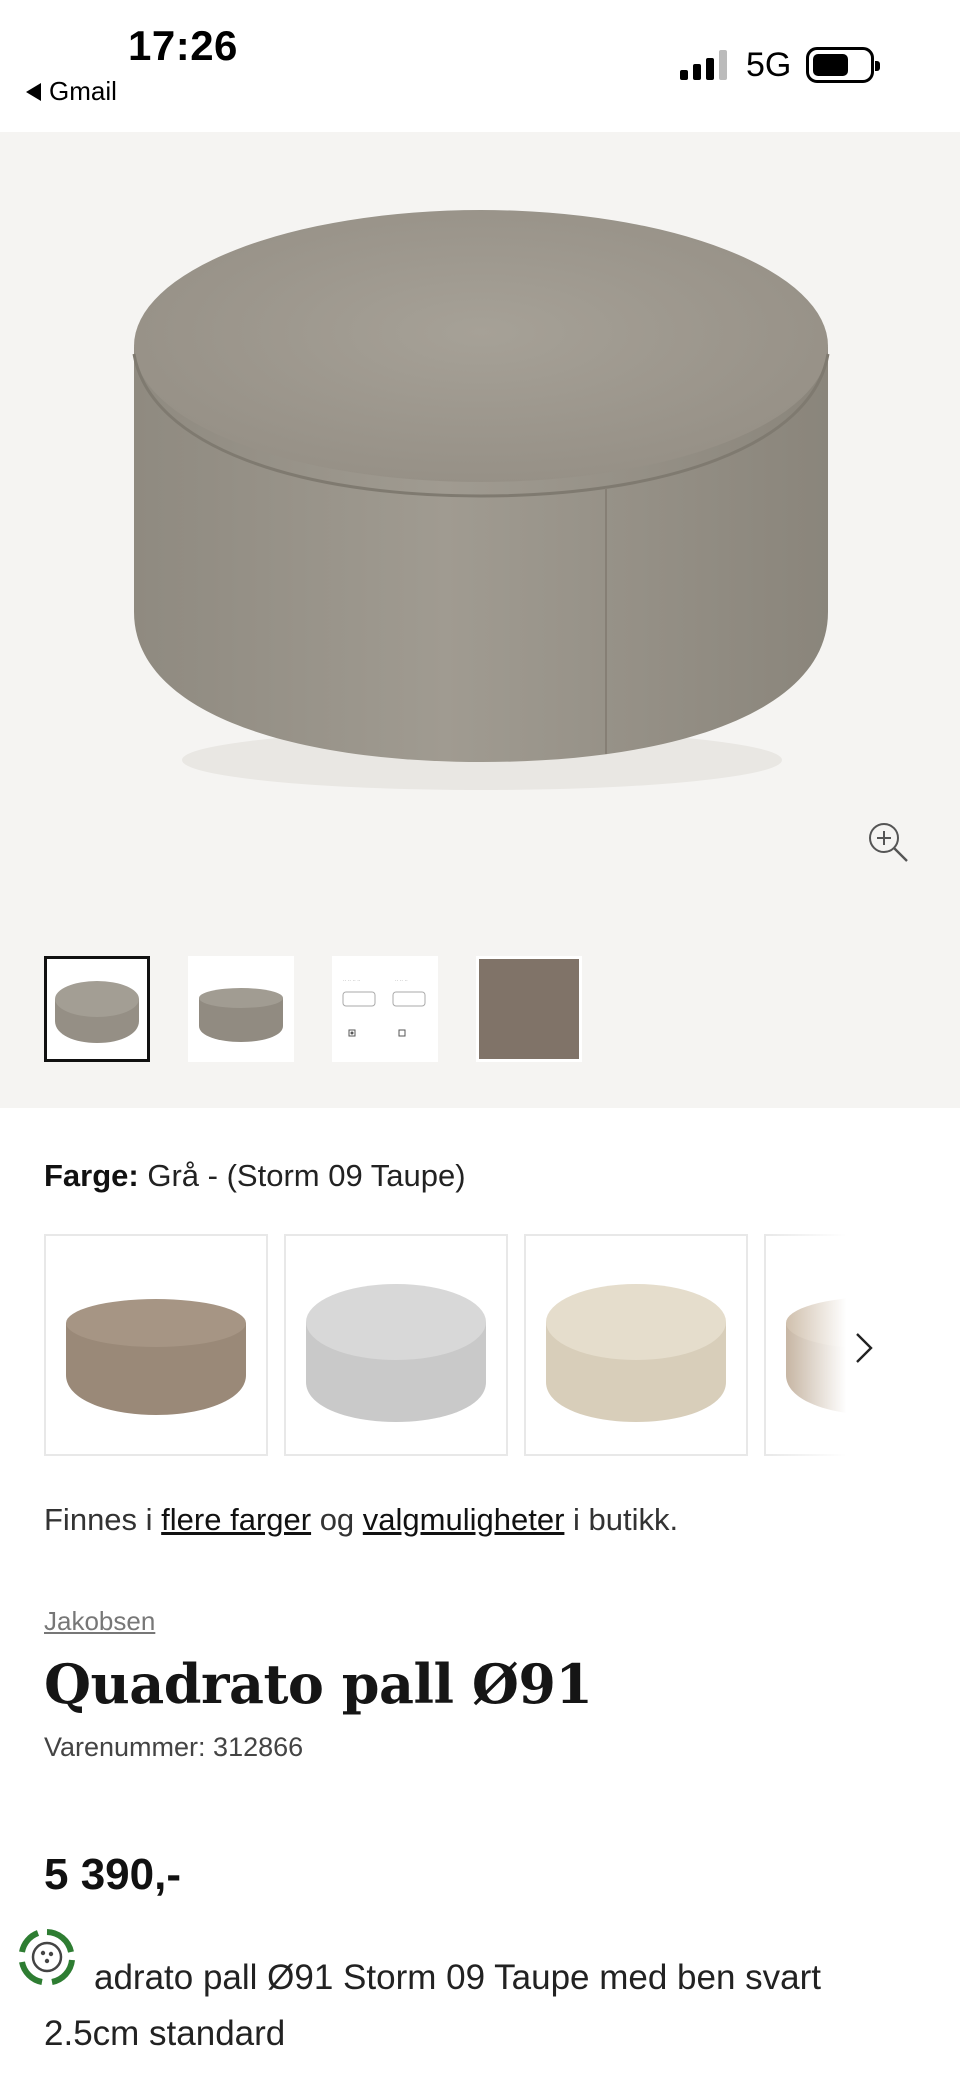 This screenshot has height=2081, width=960. What do you see at coordinates (236, 1519) in the screenshot?
I see `more-colors-link: flere farger` at bounding box center [236, 1519].